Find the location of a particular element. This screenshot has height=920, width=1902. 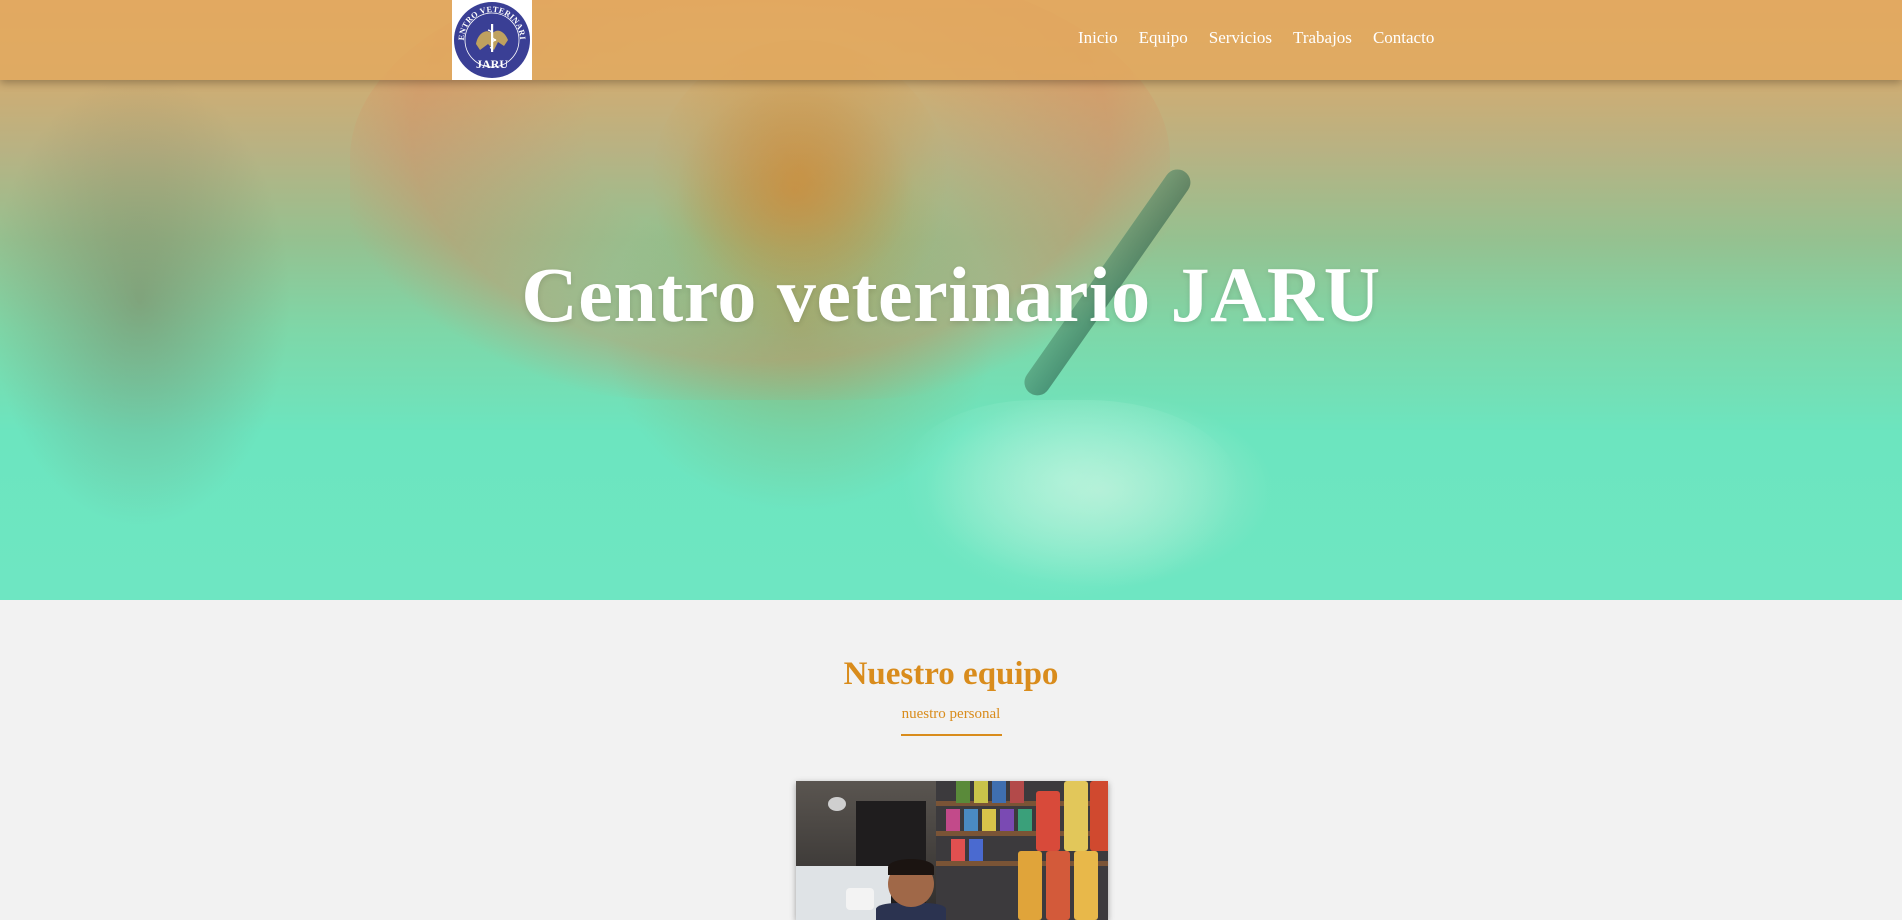

logo: CENTRO VETERINARIO JARU is located at coordinates (492, 40).